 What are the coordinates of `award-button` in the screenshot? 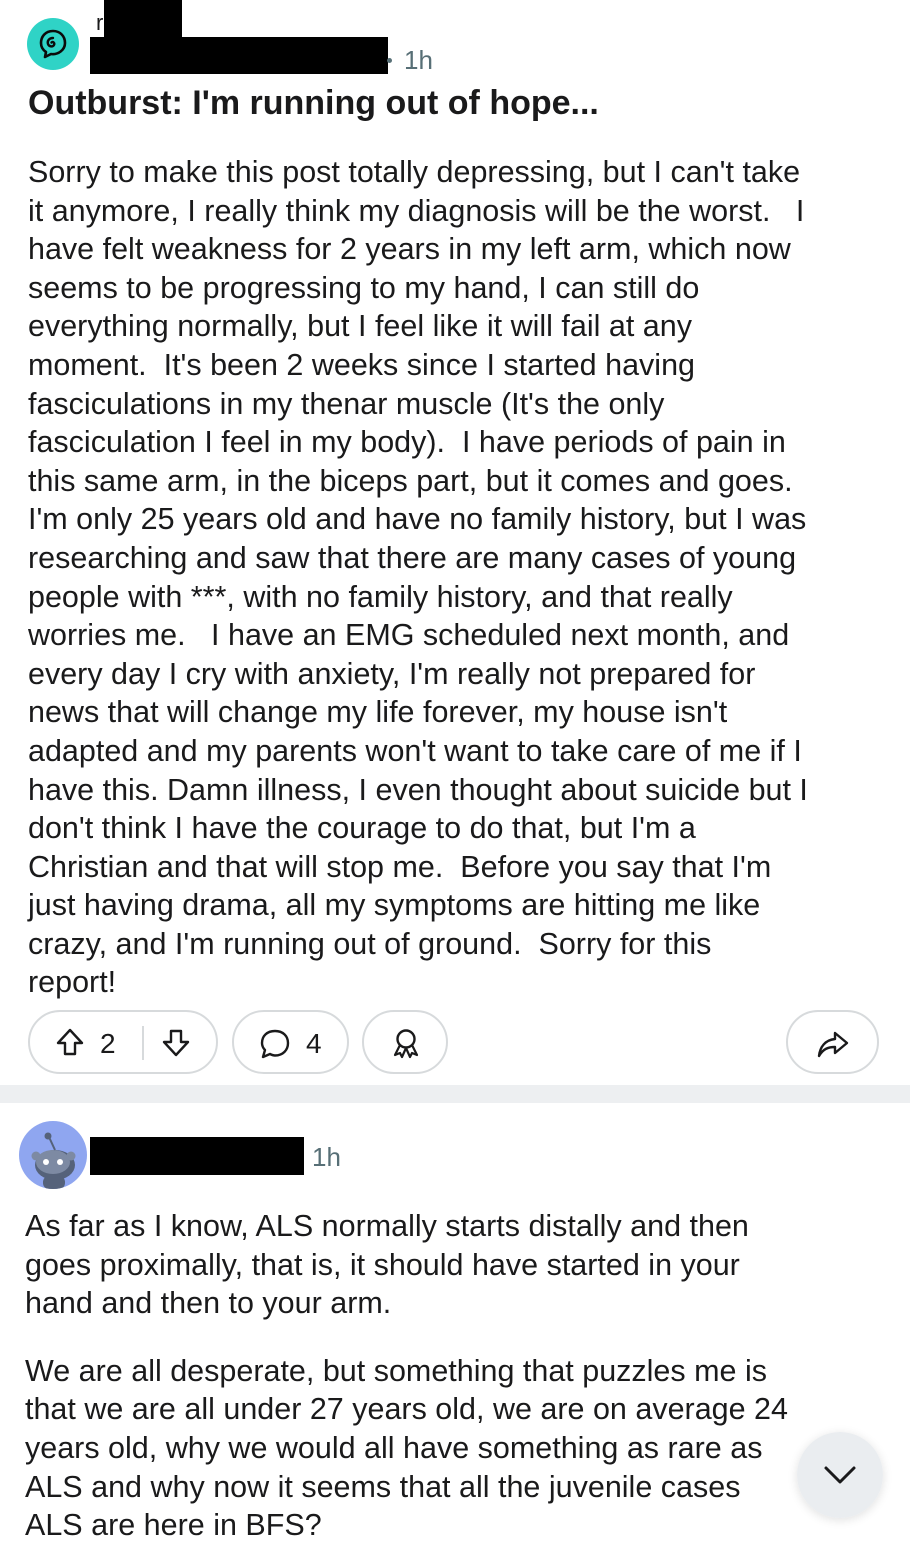 It's located at (405, 1042).